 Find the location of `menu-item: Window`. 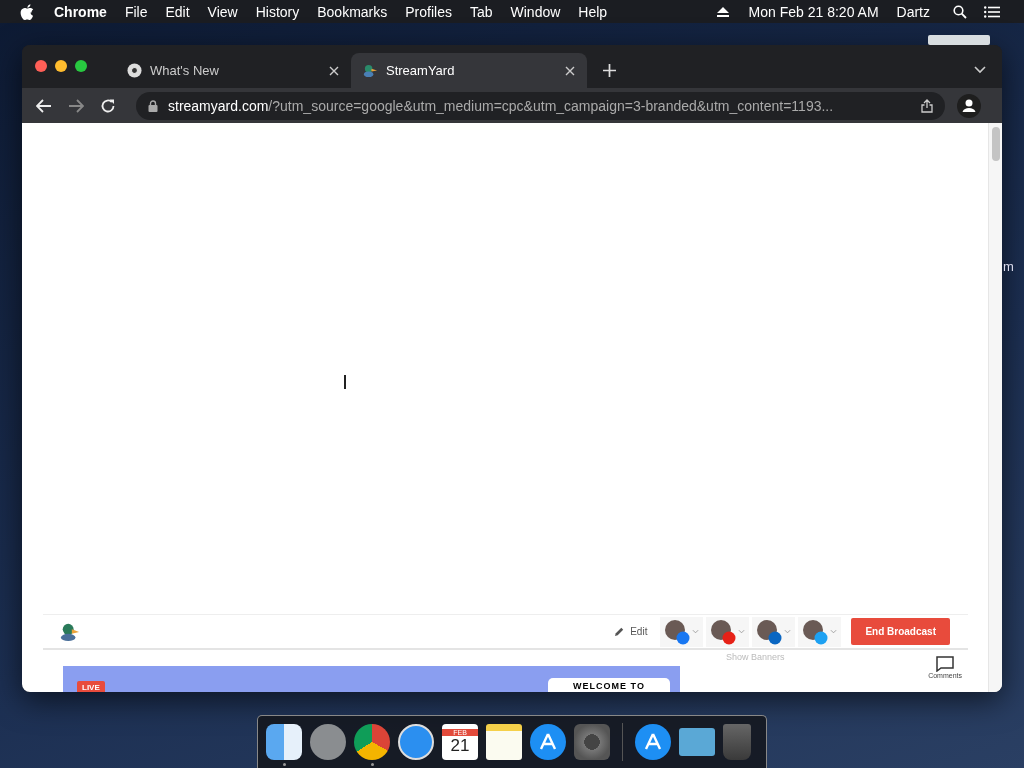

menu-item: Window is located at coordinates (535, 11).